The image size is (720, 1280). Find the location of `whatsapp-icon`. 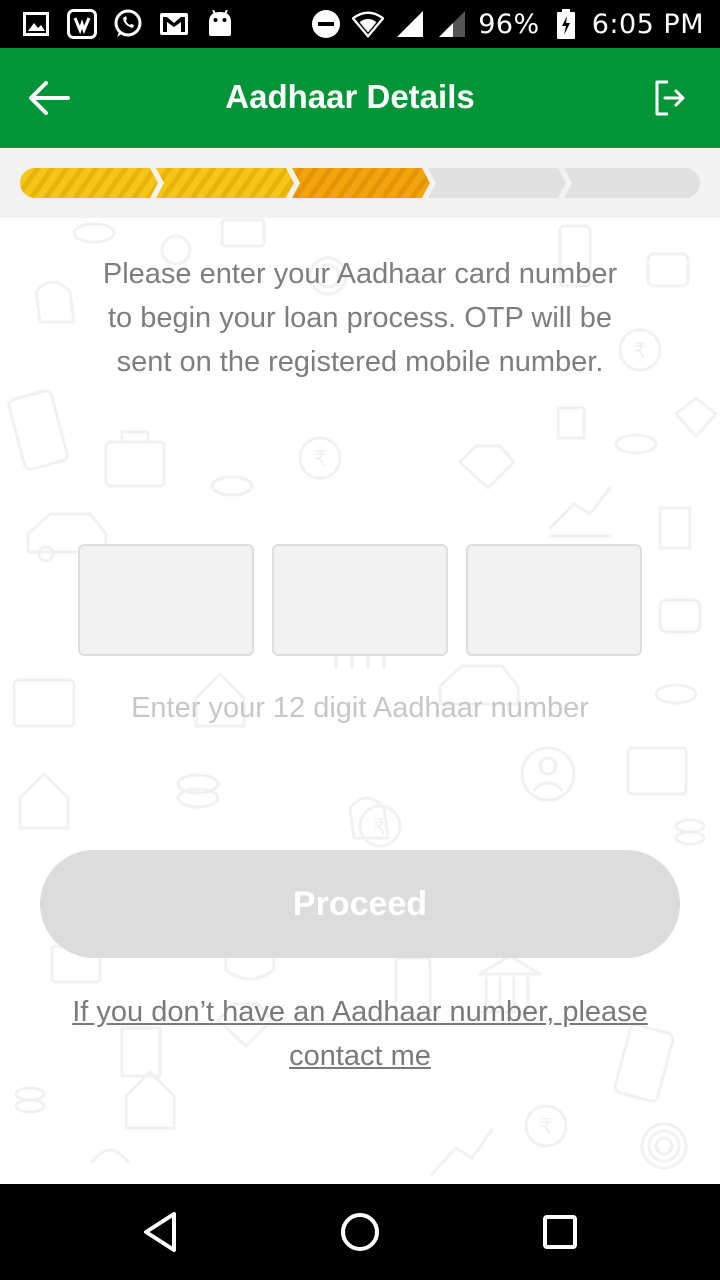

whatsapp-icon is located at coordinates (128, 24).